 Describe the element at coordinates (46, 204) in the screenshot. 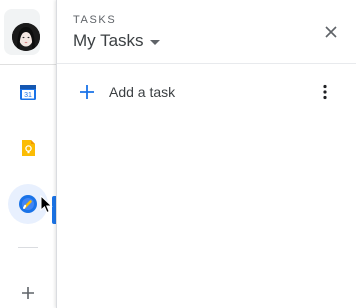

I see `mouse-cursor-icon` at that location.